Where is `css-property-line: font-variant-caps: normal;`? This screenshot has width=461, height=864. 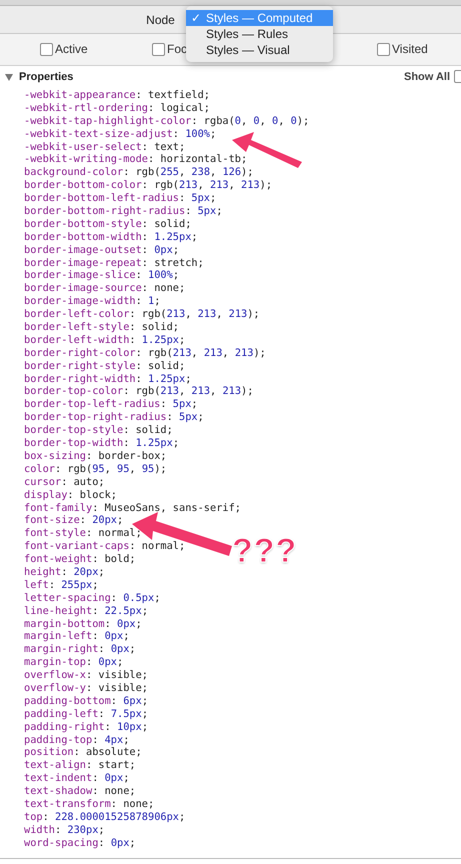
css-property-line: font-variant-caps: normal; is located at coordinates (105, 547).